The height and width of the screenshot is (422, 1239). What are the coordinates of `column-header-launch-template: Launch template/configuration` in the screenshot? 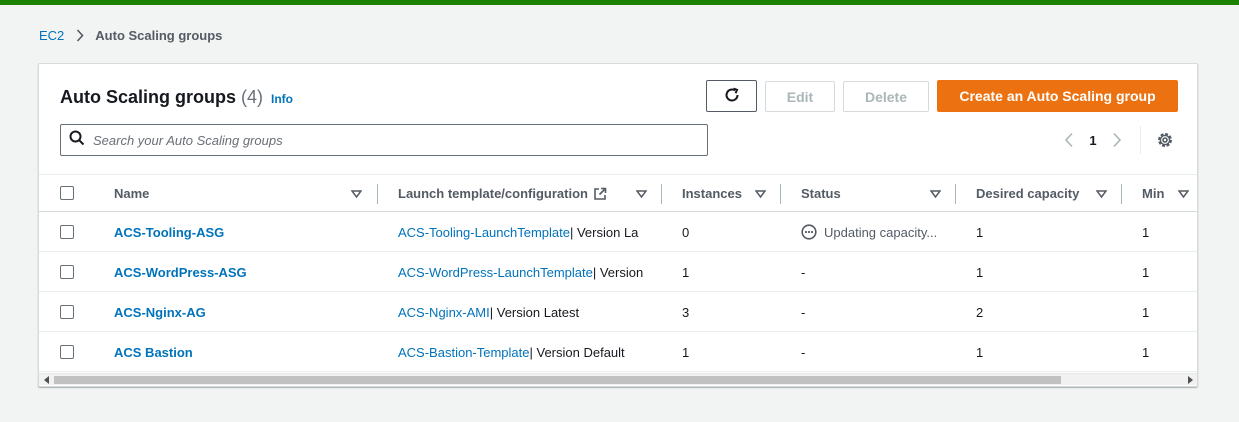 It's located at (502, 193).